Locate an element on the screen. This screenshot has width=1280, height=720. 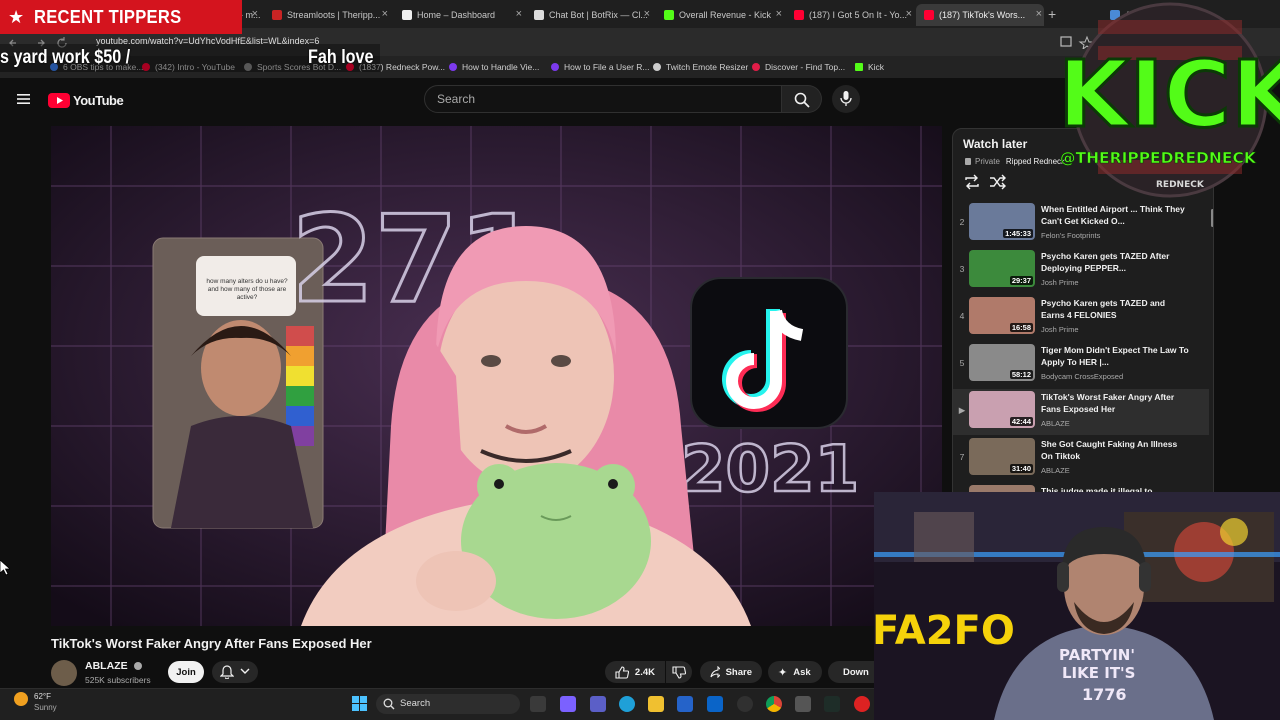
webcam-feed: FA2FO PARTYIN' LIKE IT'S 1776 is located at coordinates (1077, 606).